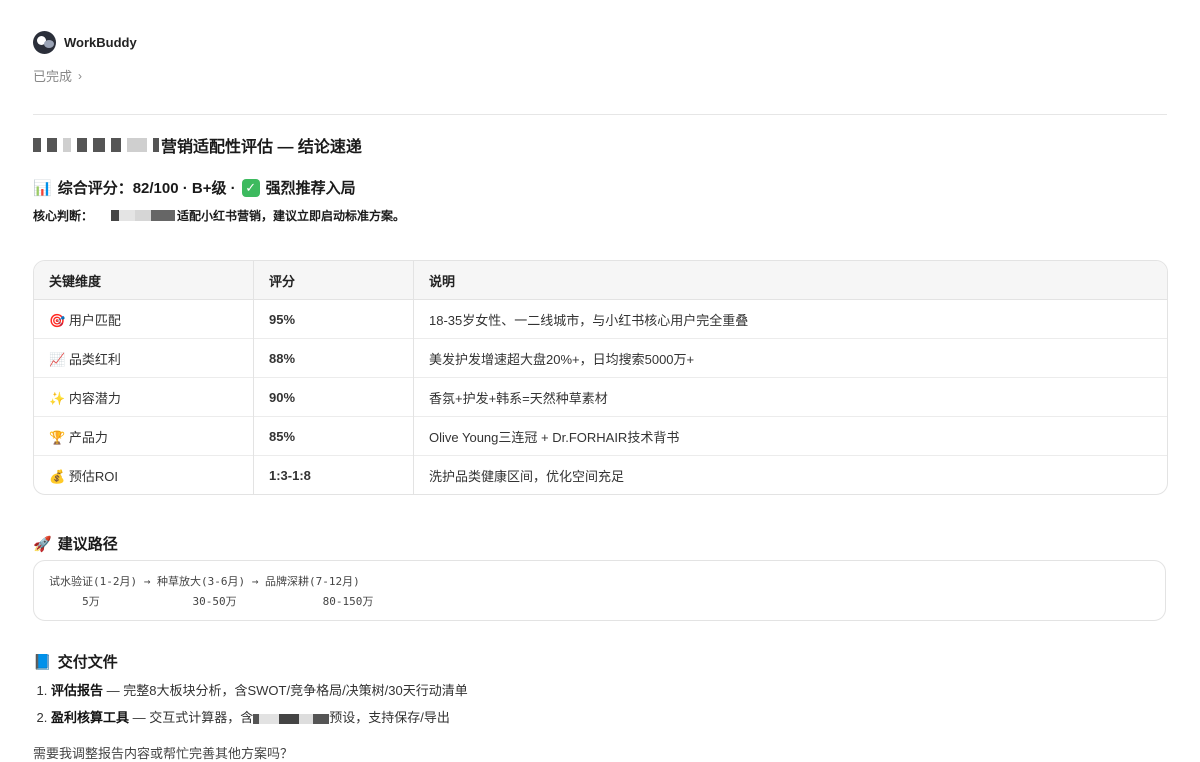 This screenshot has width=1200, height=762. What do you see at coordinates (144, 280) in the screenshot?
I see `column-header: 关键维度` at bounding box center [144, 280].